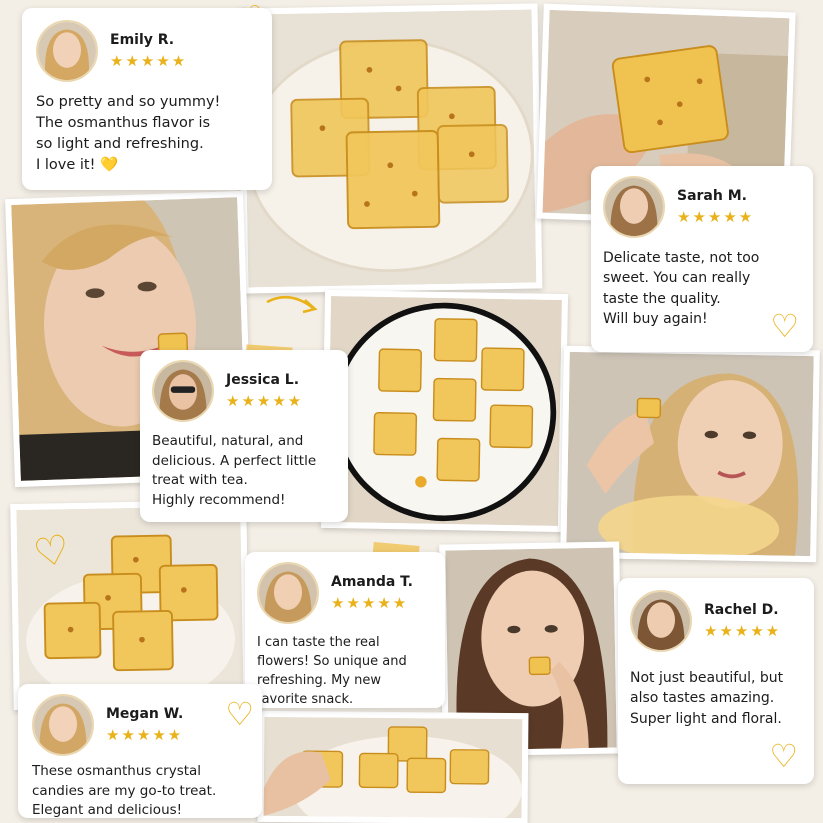  What do you see at coordinates (293, 307) in the screenshot?
I see `curved-arrow-icon` at bounding box center [293, 307].